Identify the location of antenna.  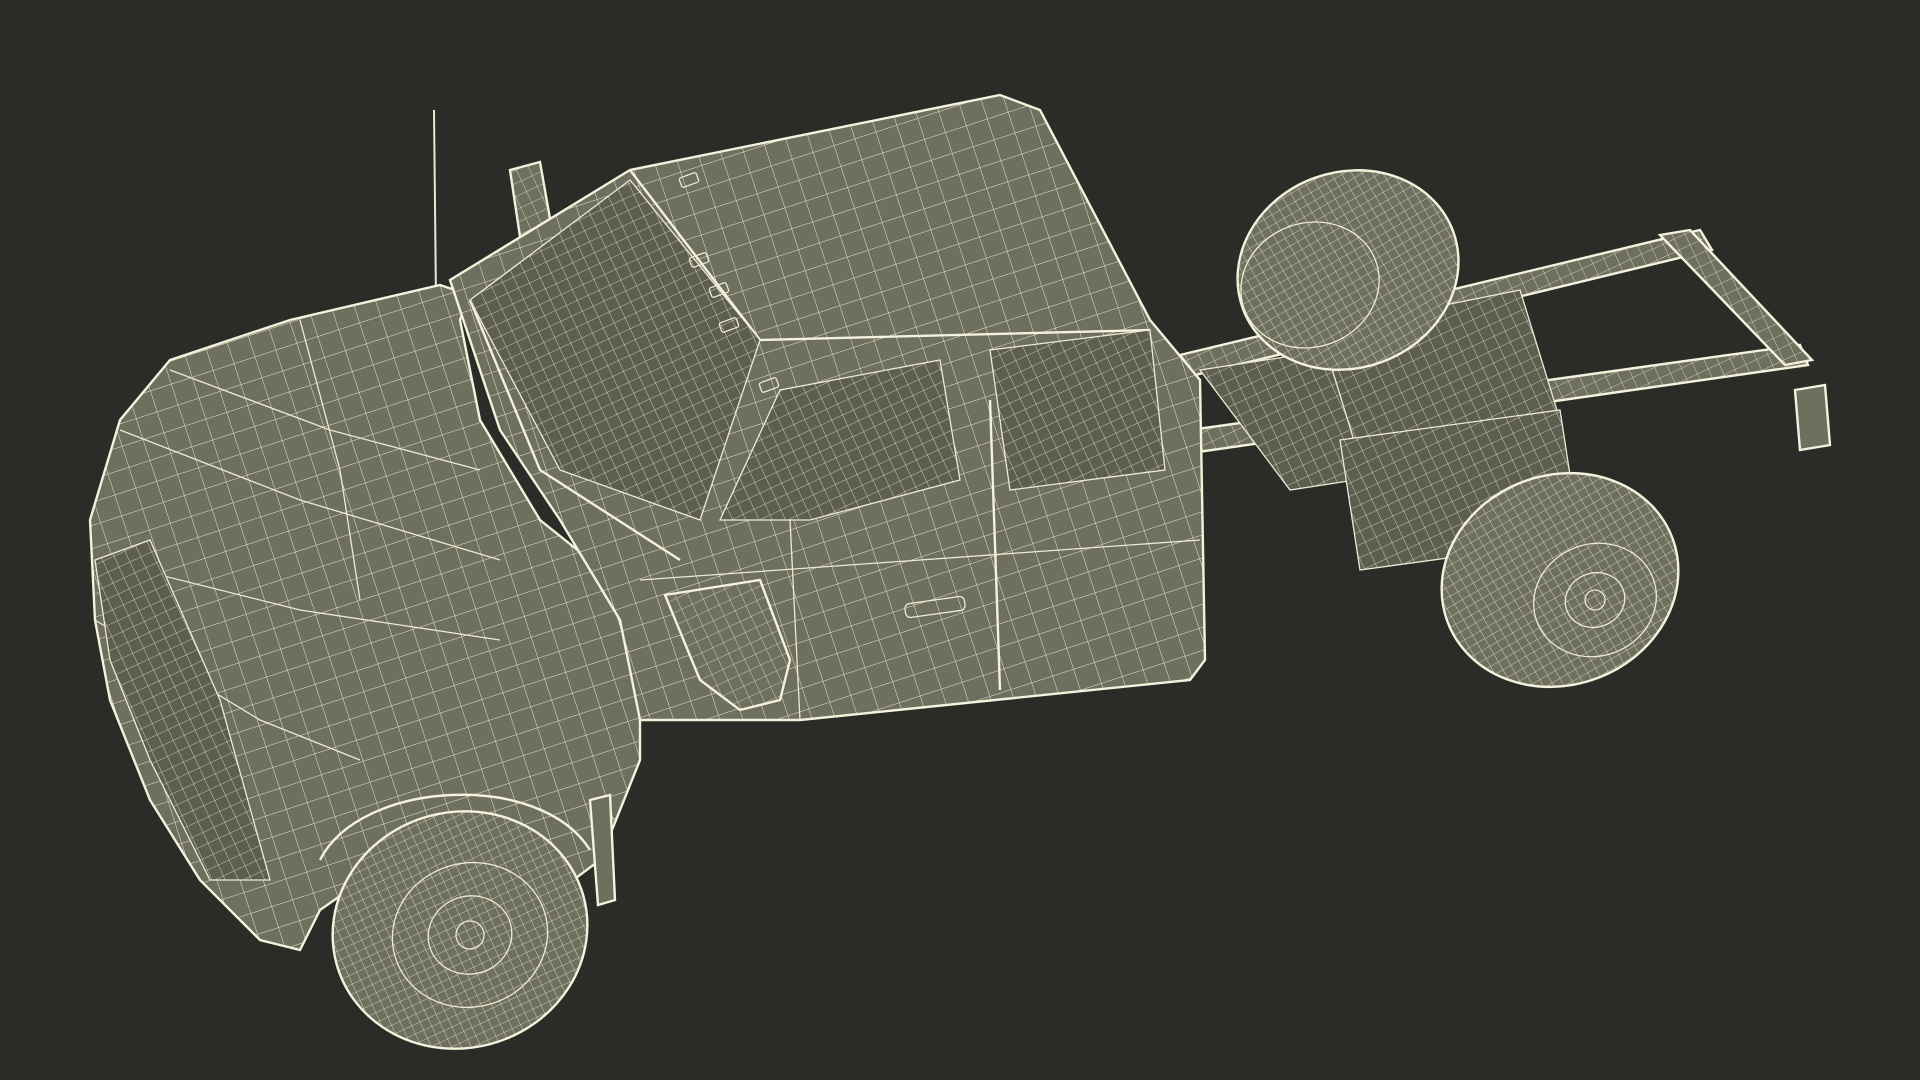
(435, 205).